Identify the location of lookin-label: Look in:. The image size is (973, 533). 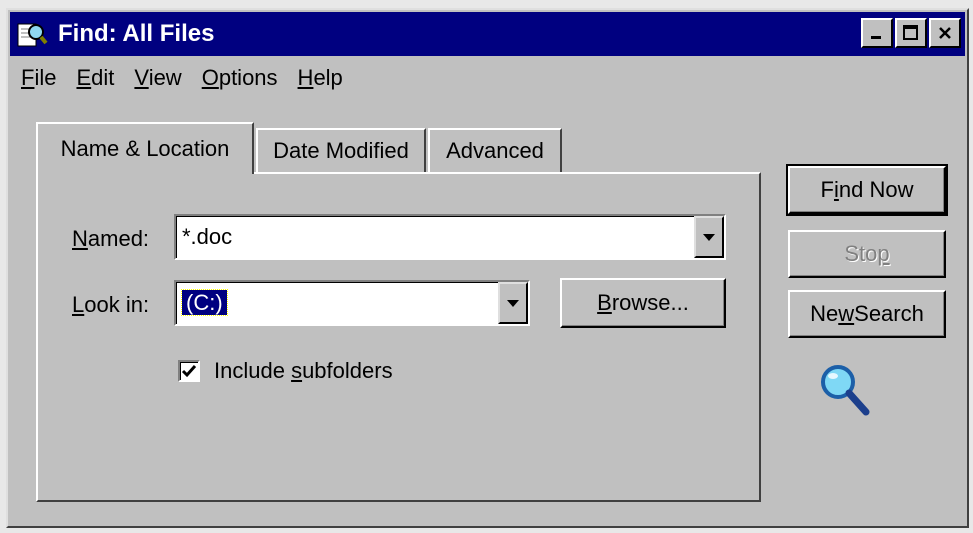
(110, 305).